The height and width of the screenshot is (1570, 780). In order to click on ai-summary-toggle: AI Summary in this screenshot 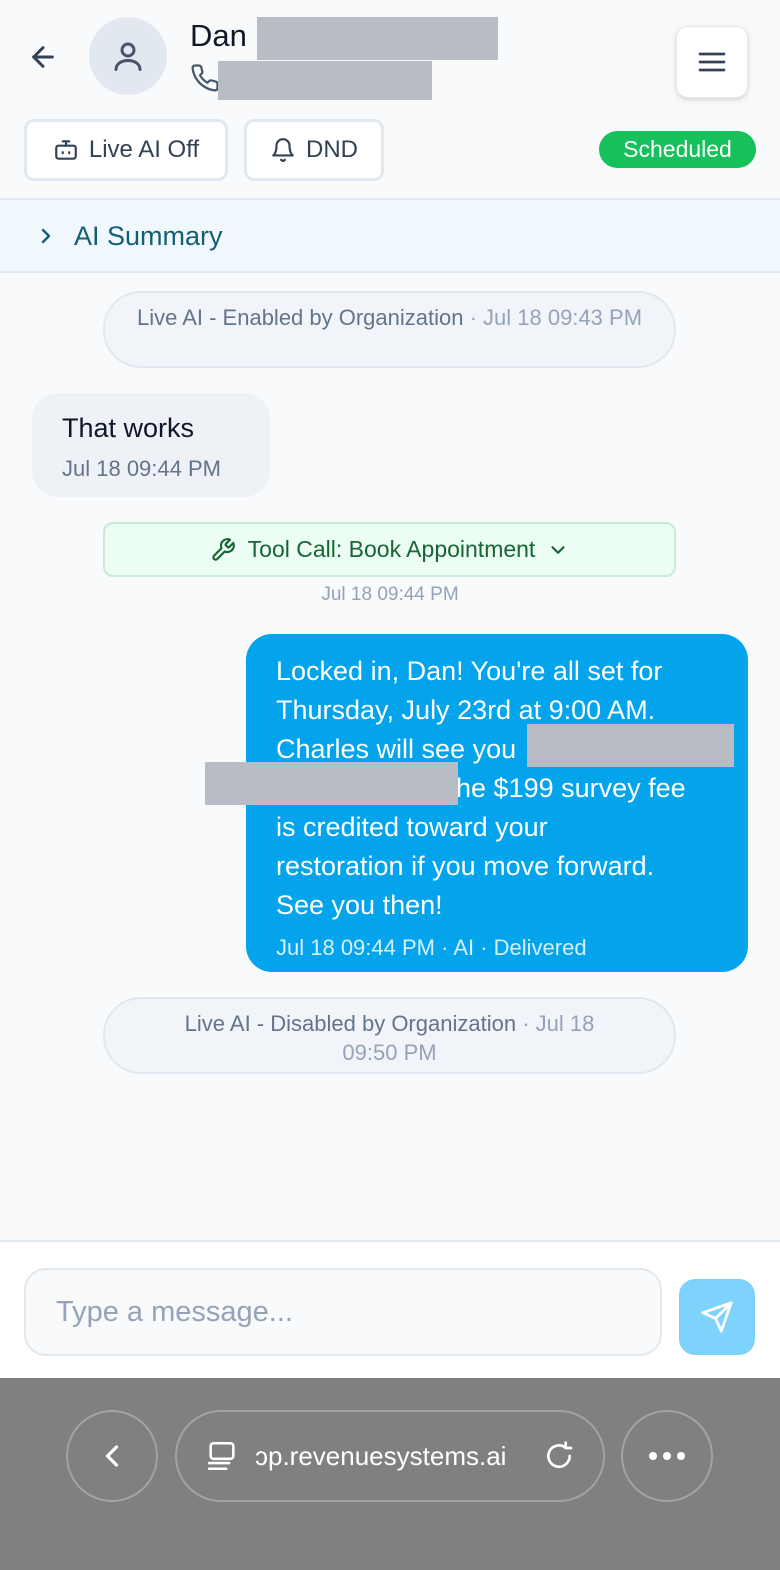, I will do `click(390, 237)`.